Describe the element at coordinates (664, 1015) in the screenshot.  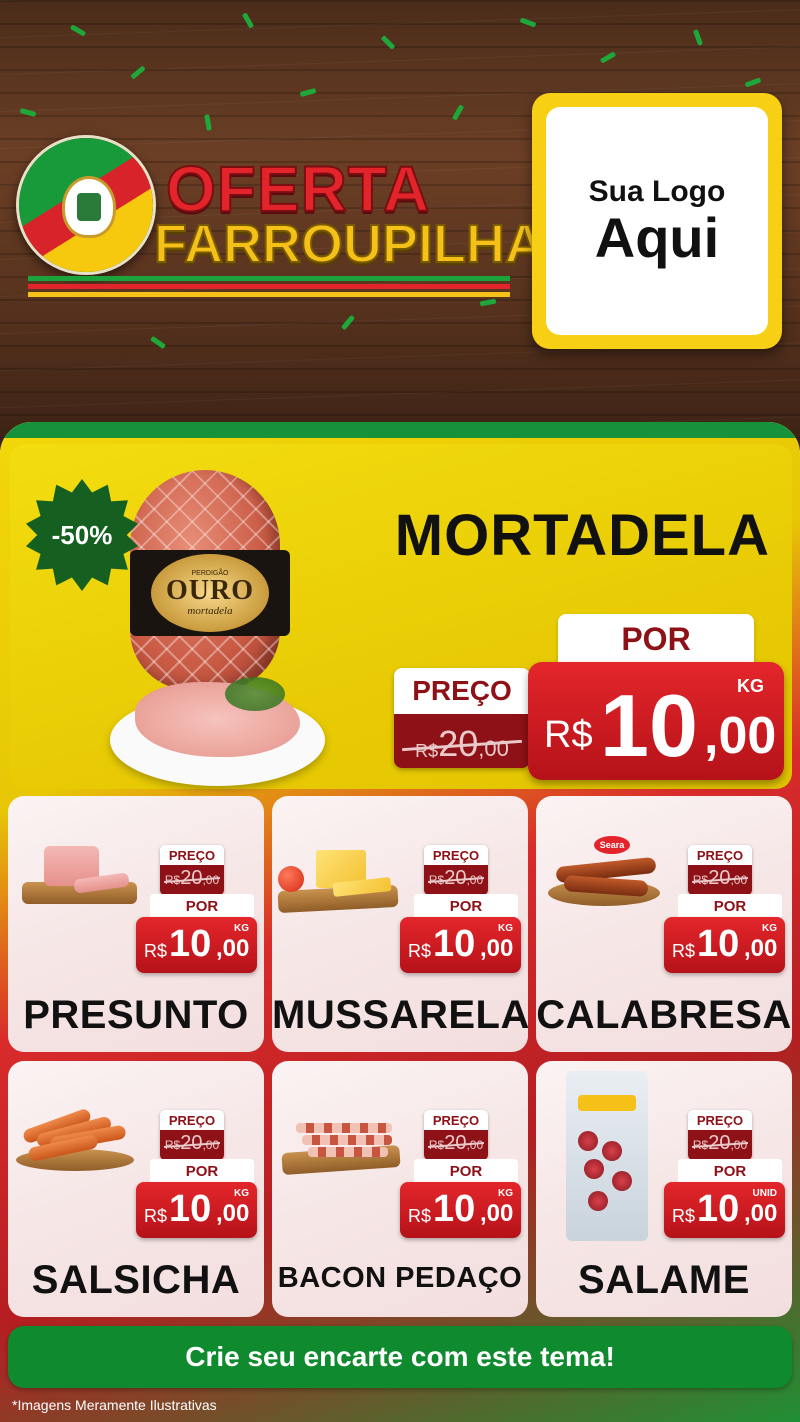
I see `product-name: CALABRESA` at that location.